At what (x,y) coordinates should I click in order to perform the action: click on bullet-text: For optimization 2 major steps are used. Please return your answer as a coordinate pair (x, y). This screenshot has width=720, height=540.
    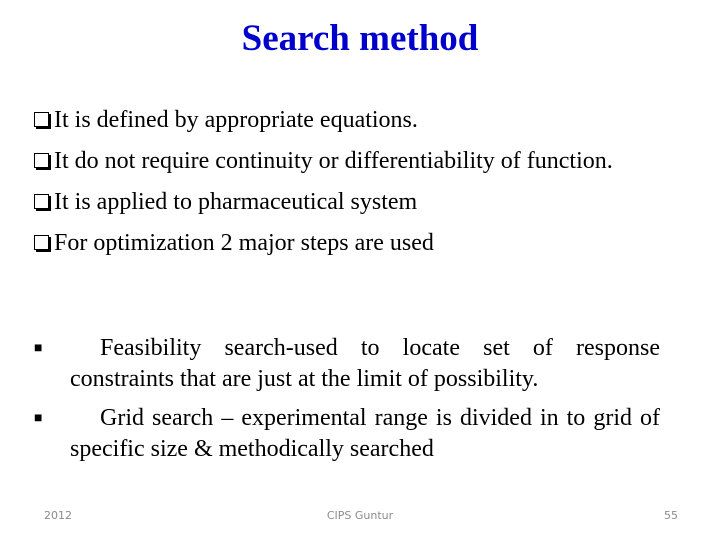
    Looking at the image, I should click on (244, 243).